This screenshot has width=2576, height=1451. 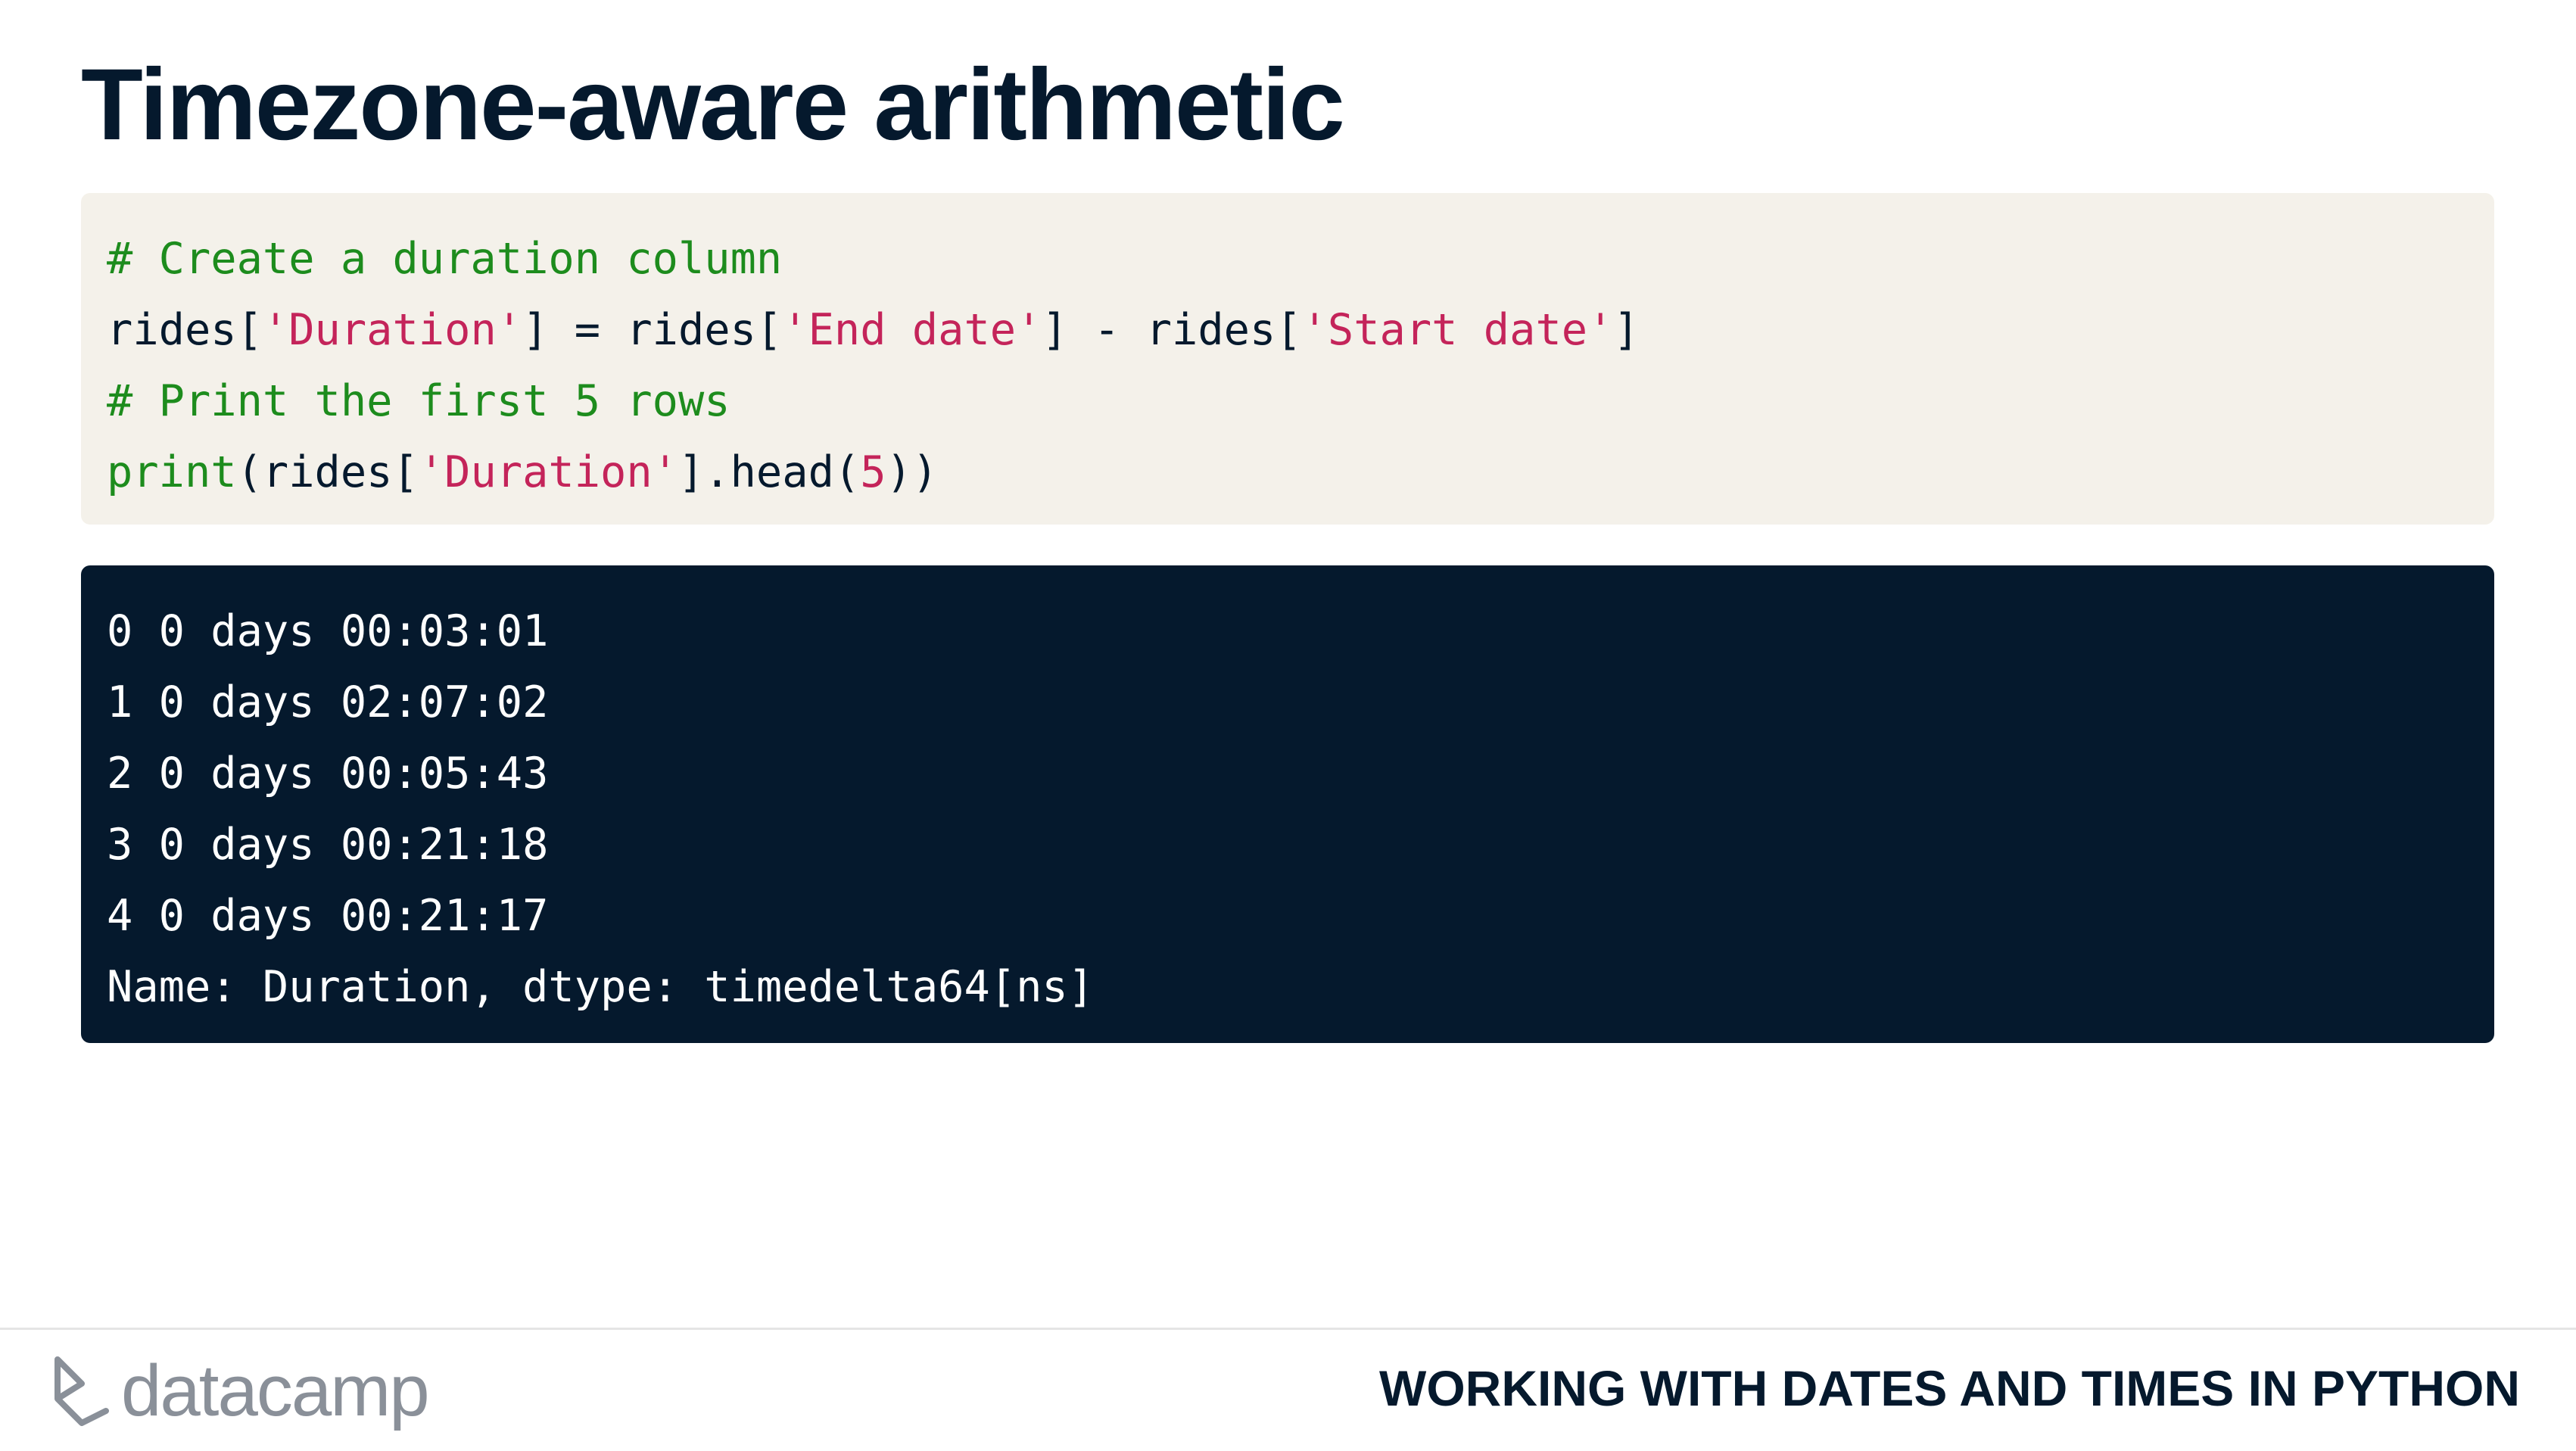 What do you see at coordinates (328, 631) in the screenshot?
I see `output-line: 0 0 days 00:03:01` at bounding box center [328, 631].